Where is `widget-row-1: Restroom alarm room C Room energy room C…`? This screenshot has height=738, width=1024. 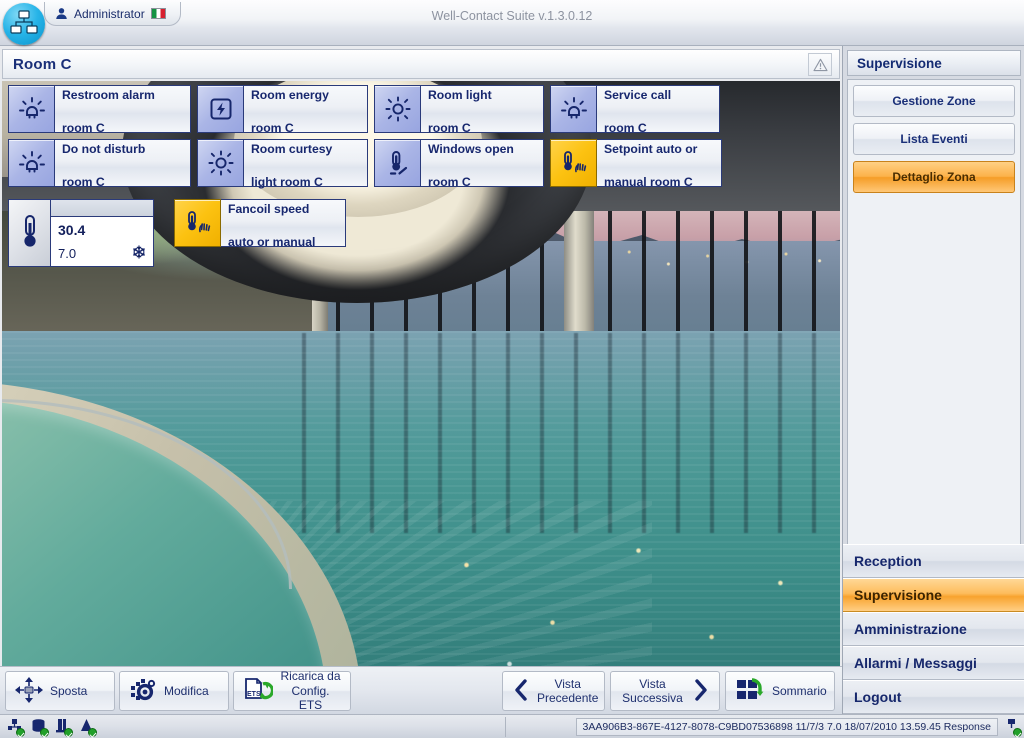
widget-row-1: Restroom alarm room C Room energy room C… is located at coordinates (367, 110).